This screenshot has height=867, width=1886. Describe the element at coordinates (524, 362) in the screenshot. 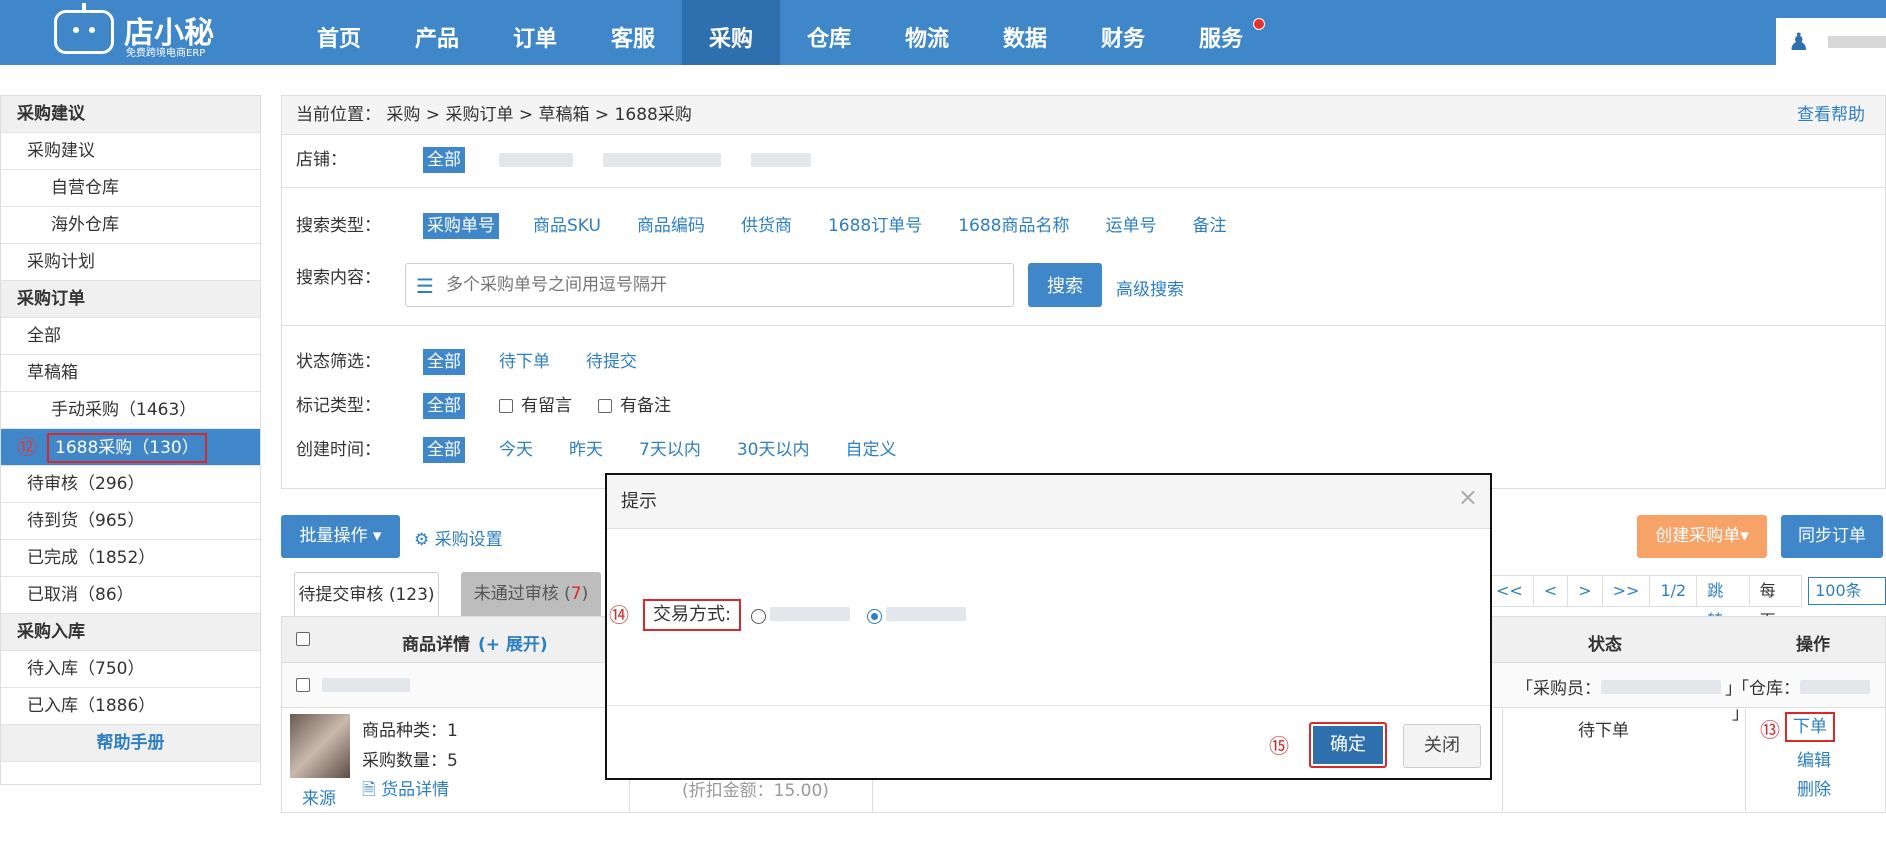

I see `status-to-order: 待下单` at that location.